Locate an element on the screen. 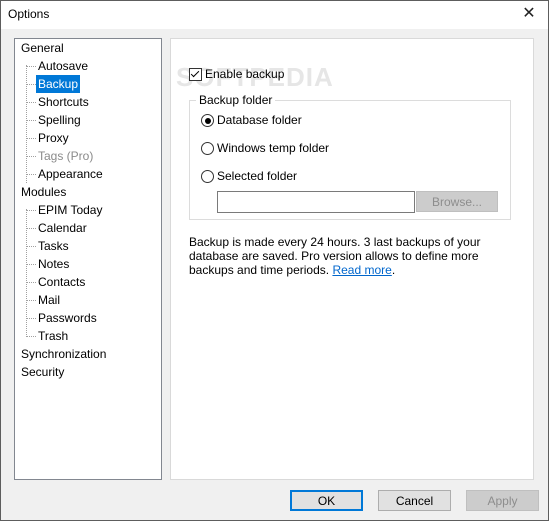 The height and width of the screenshot is (521, 549). title-bar: Options ✕ is located at coordinates (274, 15).